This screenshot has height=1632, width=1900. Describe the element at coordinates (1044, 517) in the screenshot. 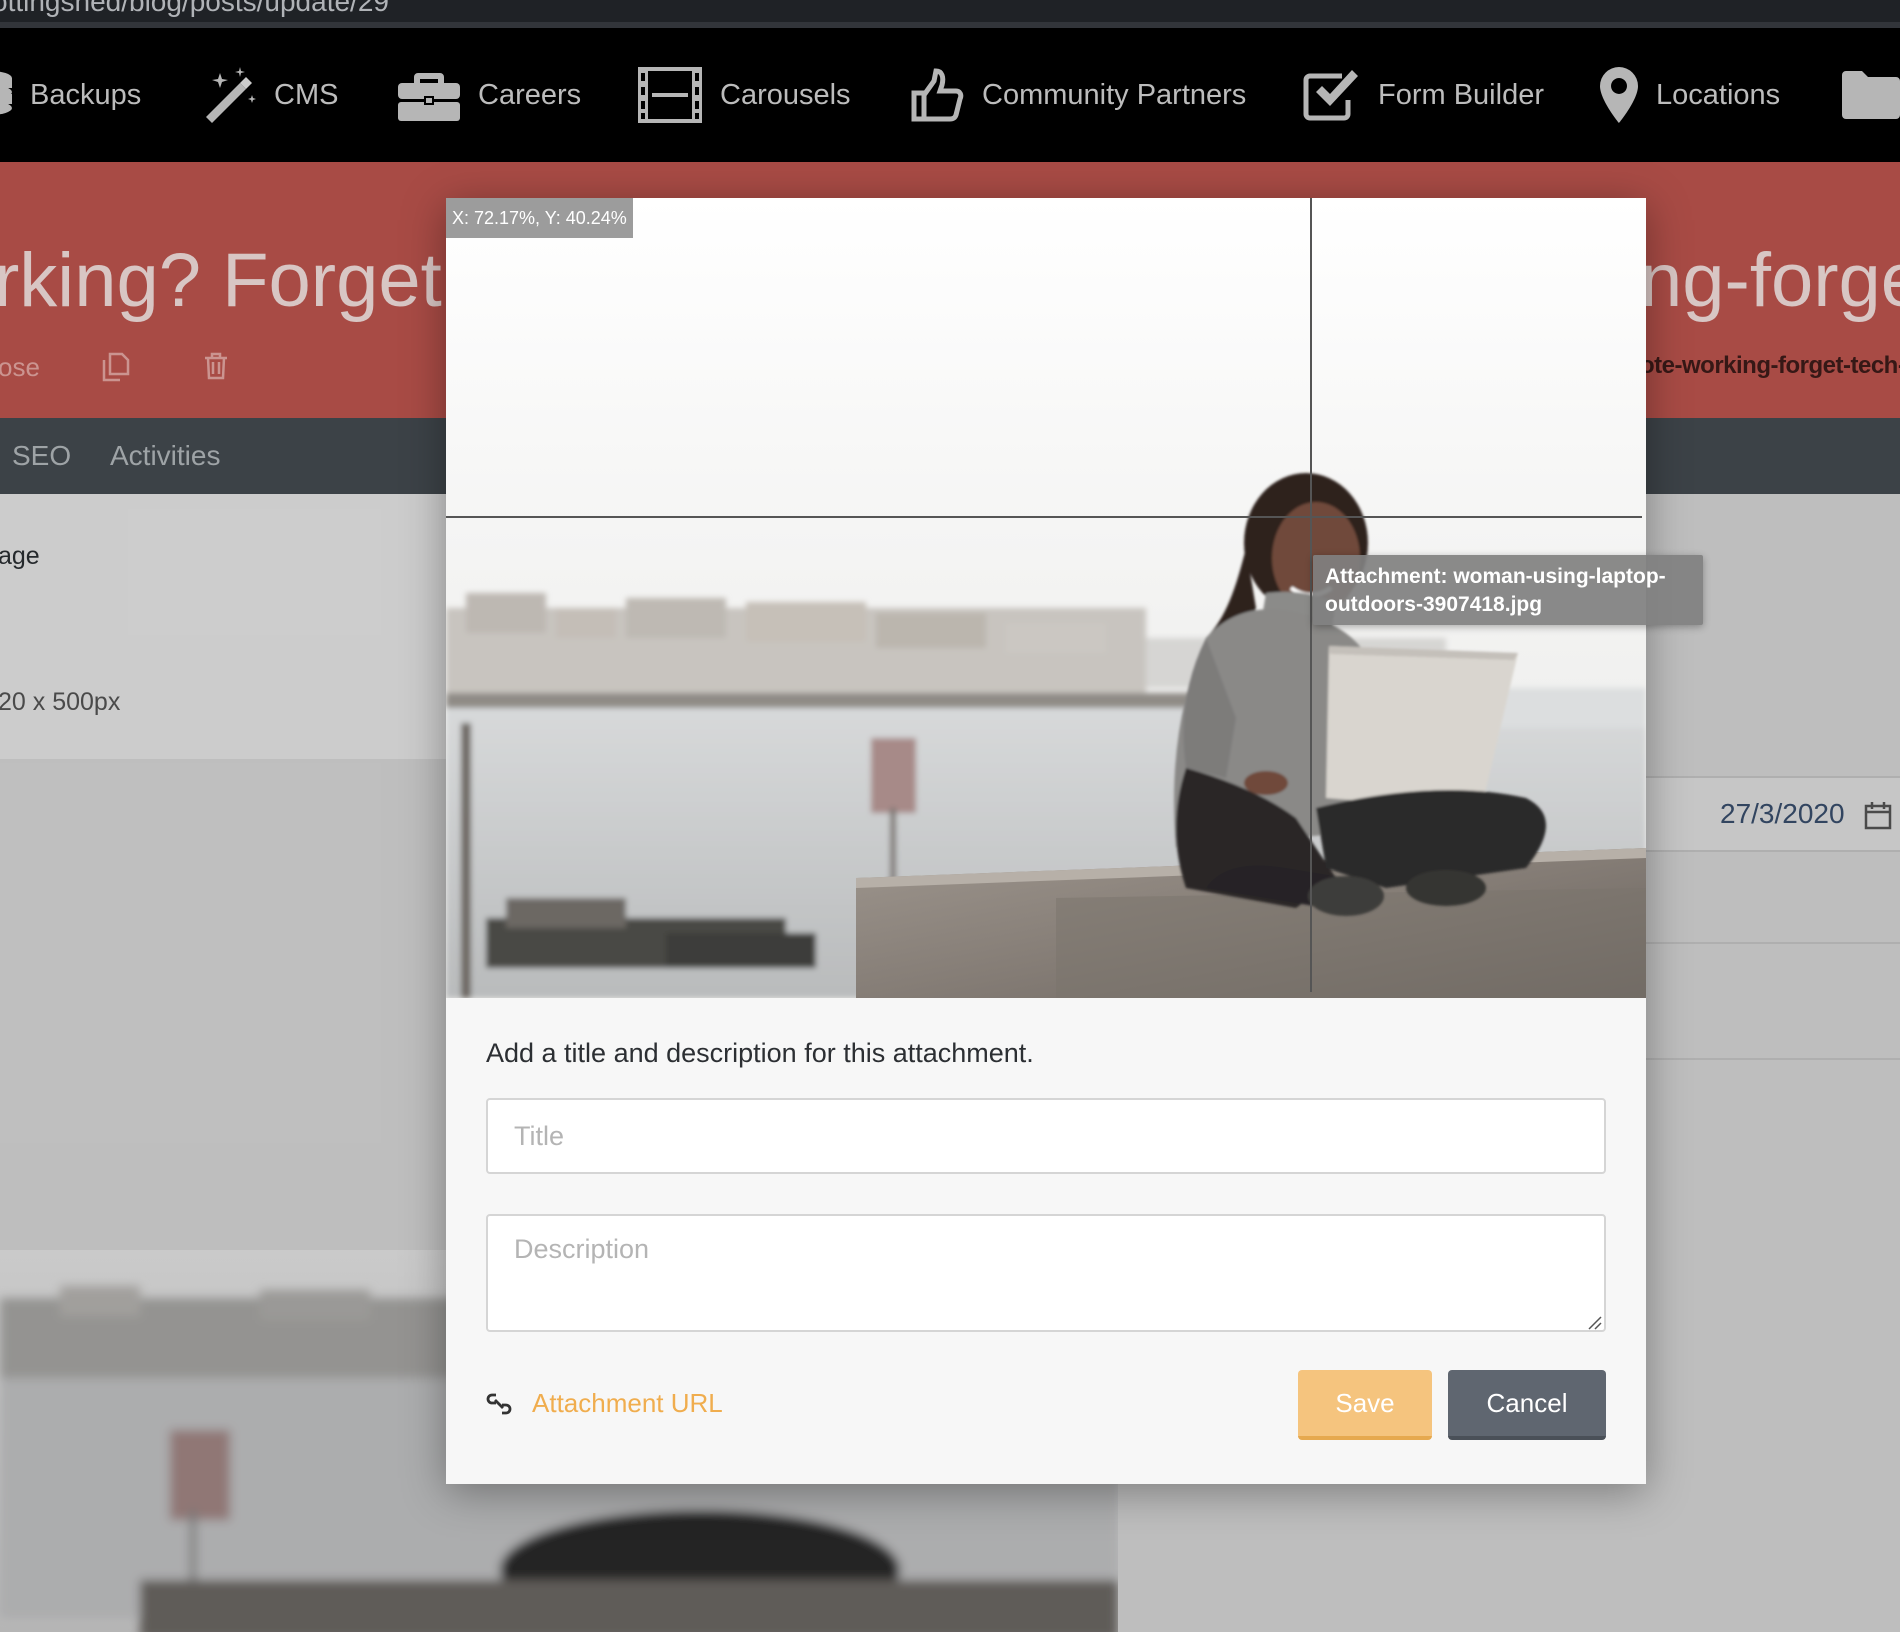

I see `focal-crosshair-horizontal` at that location.